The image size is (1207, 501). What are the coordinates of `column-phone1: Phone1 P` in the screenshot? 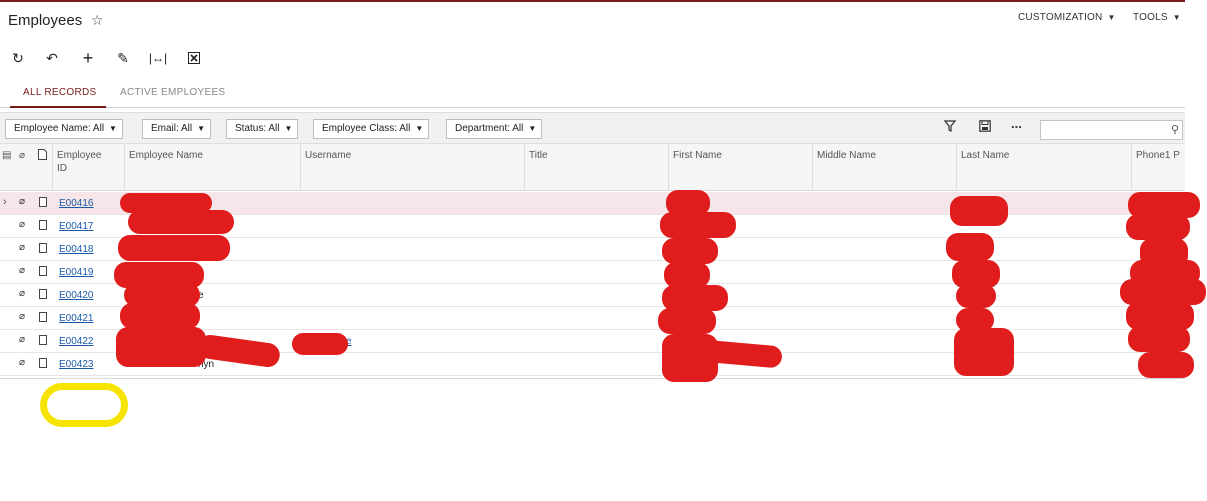 It's located at (1158, 155).